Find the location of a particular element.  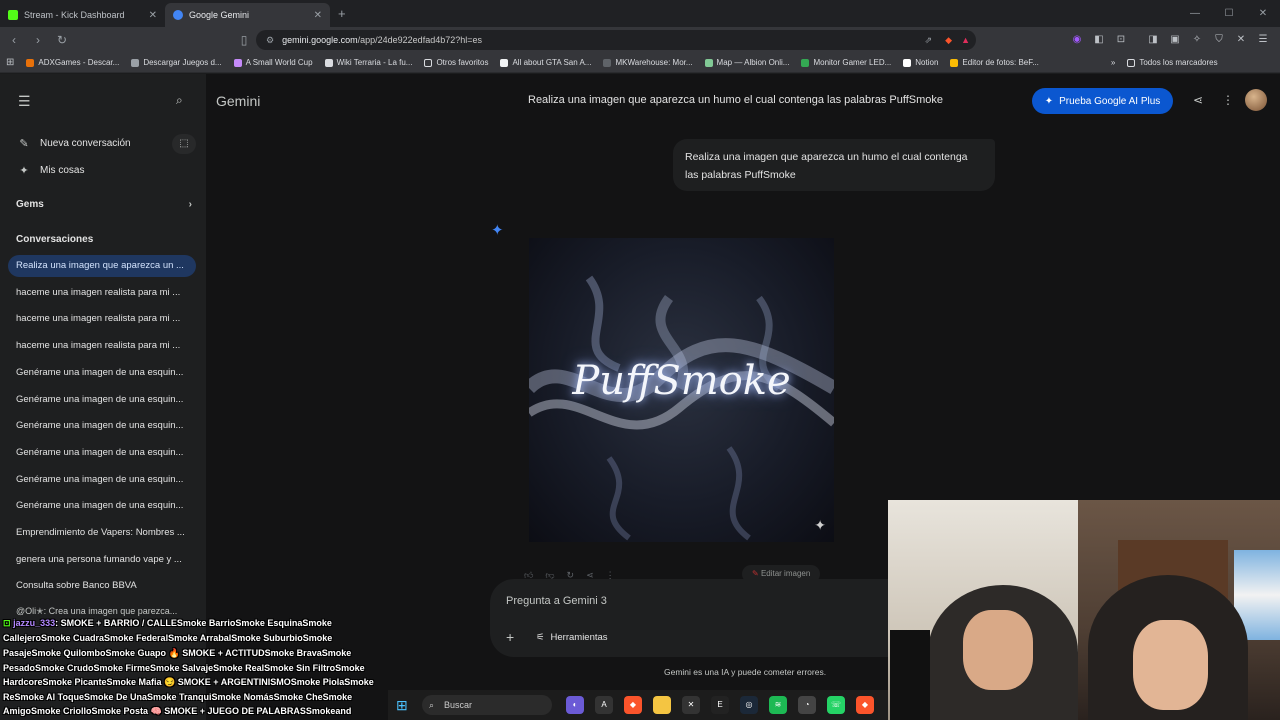

tools-icon: ⚟ is located at coordinates (540, 637).